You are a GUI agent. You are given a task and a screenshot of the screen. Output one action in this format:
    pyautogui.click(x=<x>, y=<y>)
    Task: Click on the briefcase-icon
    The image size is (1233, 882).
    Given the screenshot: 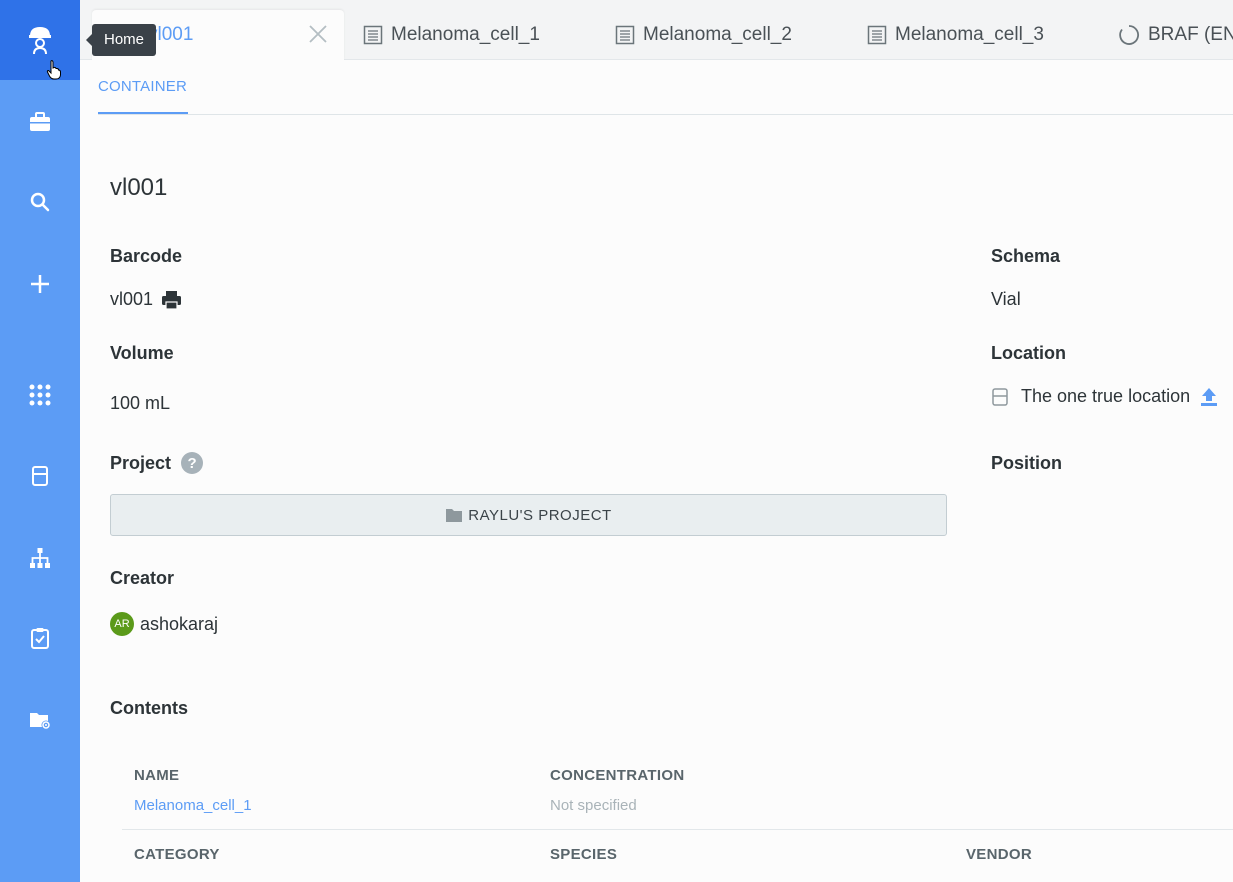 What is the action you would take?
    pyautogui.click(x=40, y=121)
    